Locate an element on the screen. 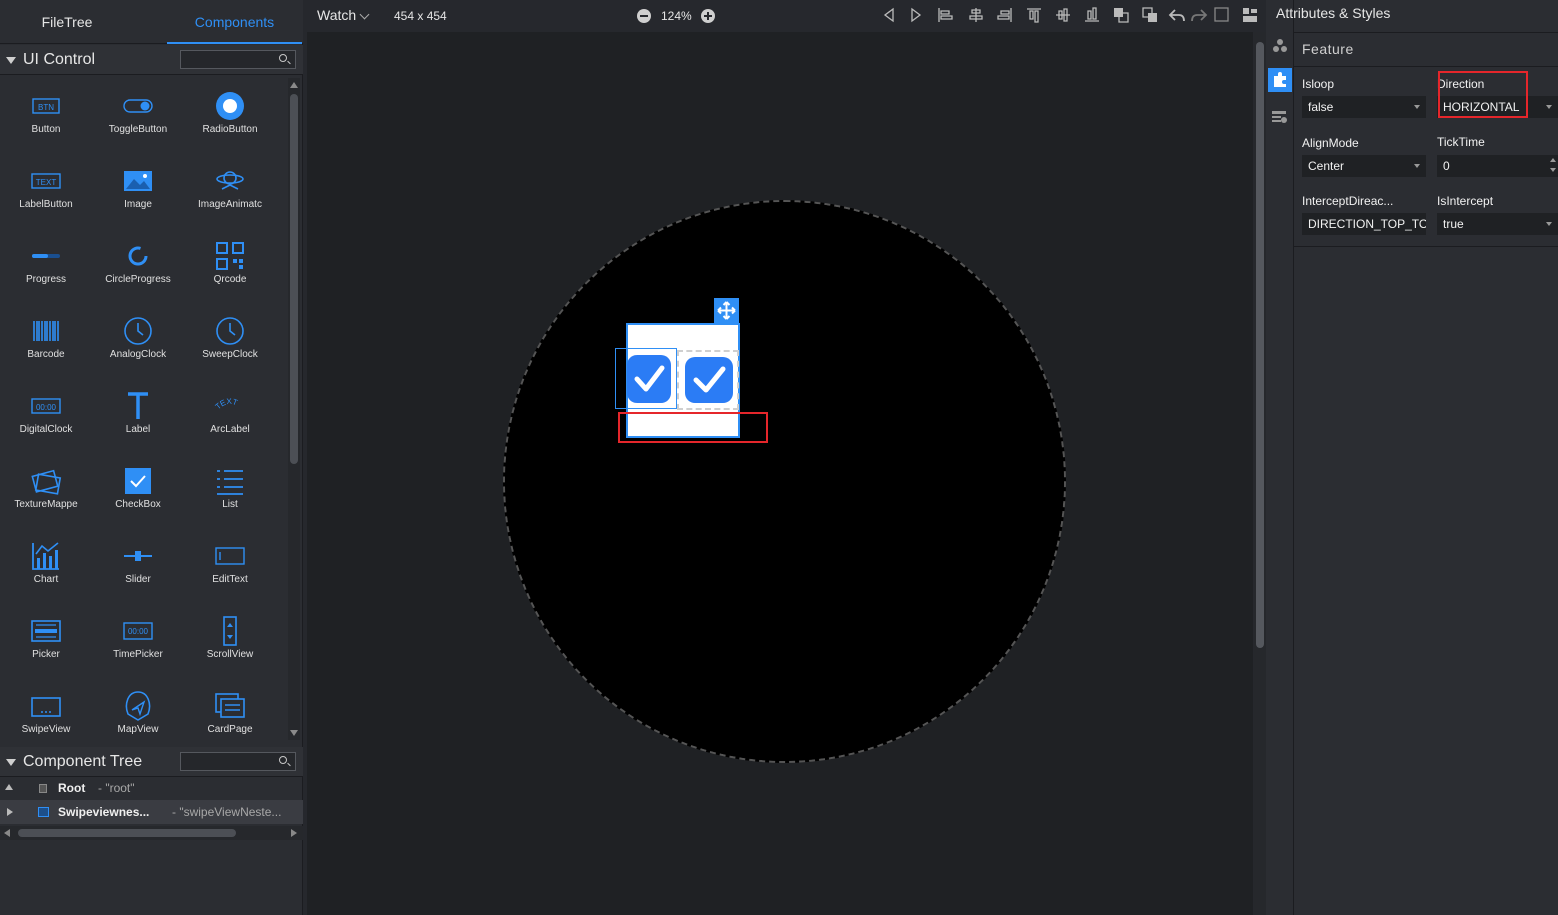  ui-control-search-input is located at coordinates (238, 59).